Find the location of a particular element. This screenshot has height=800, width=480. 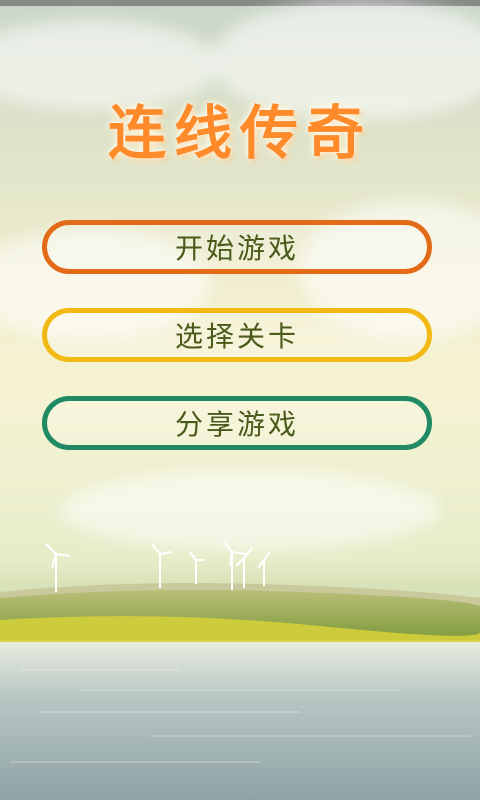

start-game-button: 开始游戏 is located at coordinates (237, 247).